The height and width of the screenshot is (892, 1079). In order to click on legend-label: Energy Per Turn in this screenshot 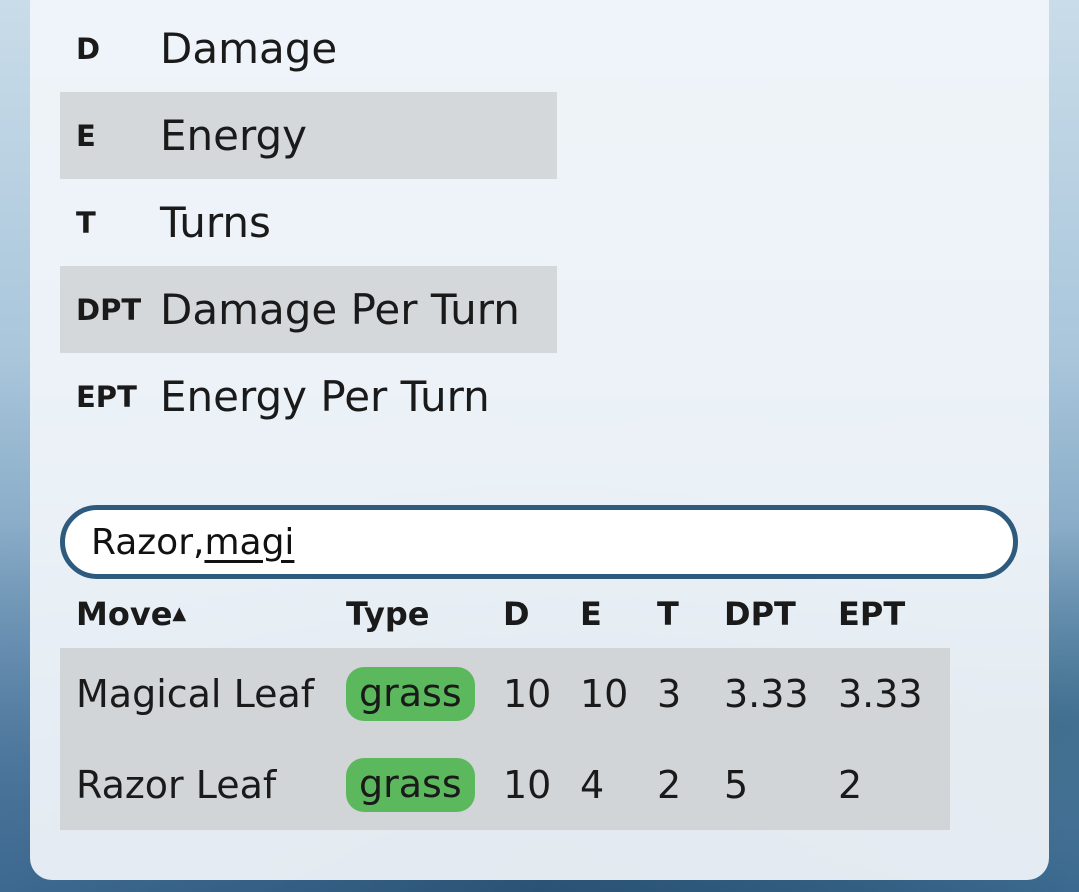, I will do `click(325, 396)`.